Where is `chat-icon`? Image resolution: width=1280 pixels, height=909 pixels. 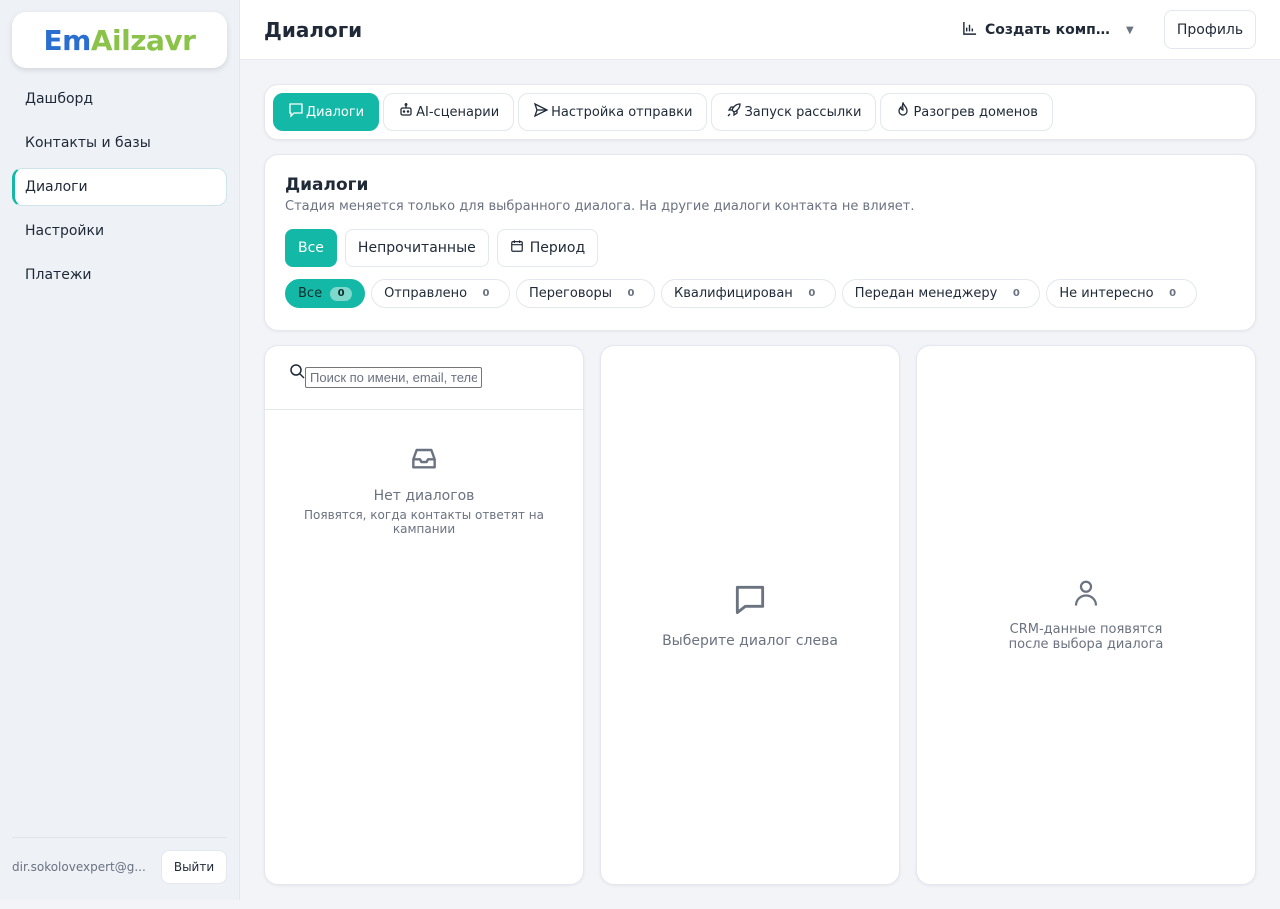 chat-icon is located at coordinates (296, 112).